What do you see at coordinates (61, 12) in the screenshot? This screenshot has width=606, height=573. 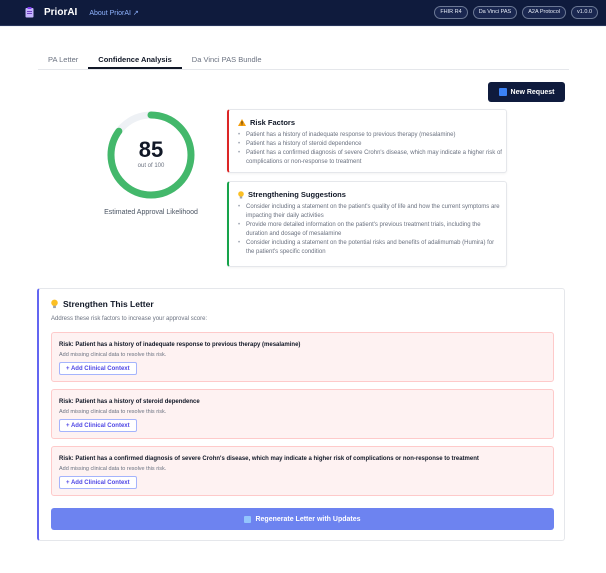 I see `brand-name: PriorAI` at bounding box center [61, 12].